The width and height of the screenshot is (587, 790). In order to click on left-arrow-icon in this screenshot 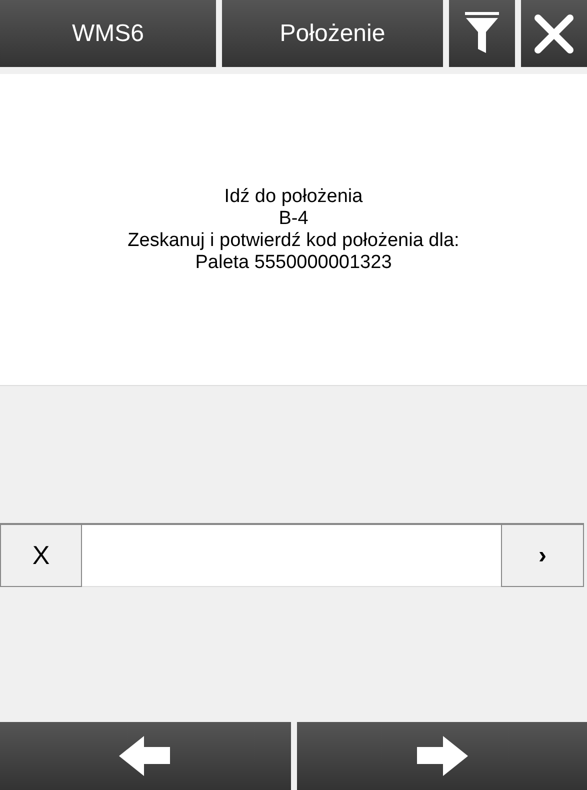, I will do `click(145, 756)`.